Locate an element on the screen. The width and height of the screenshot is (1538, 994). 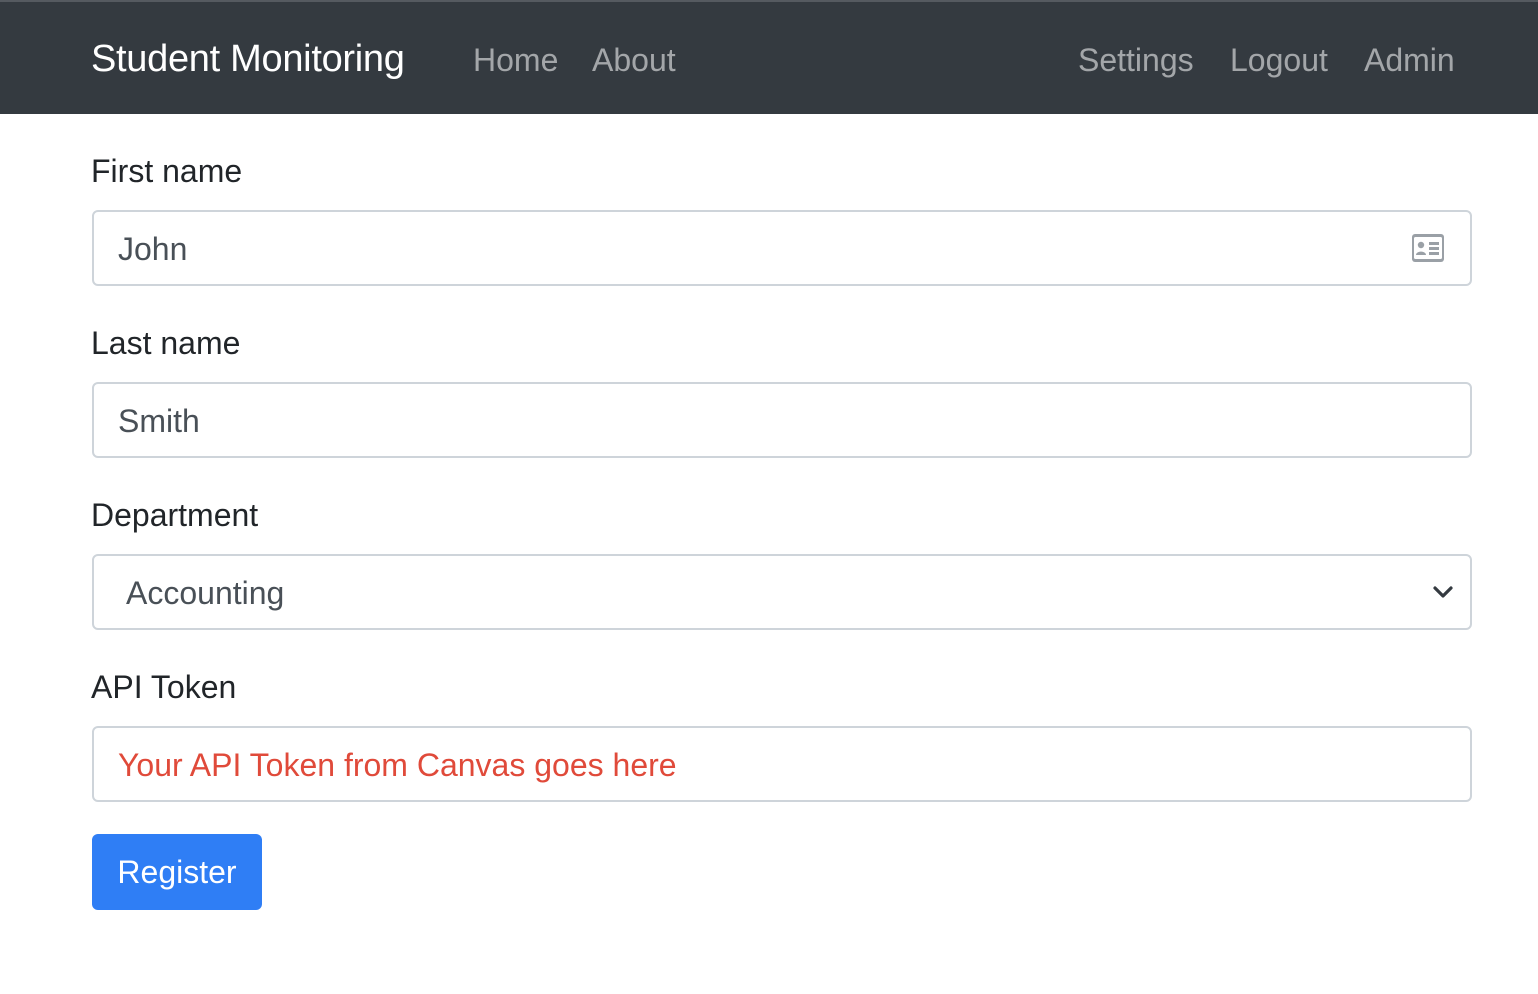
api-token-placeholder: Your API Token from Canvas goes here is located at coordinates (397, 765).